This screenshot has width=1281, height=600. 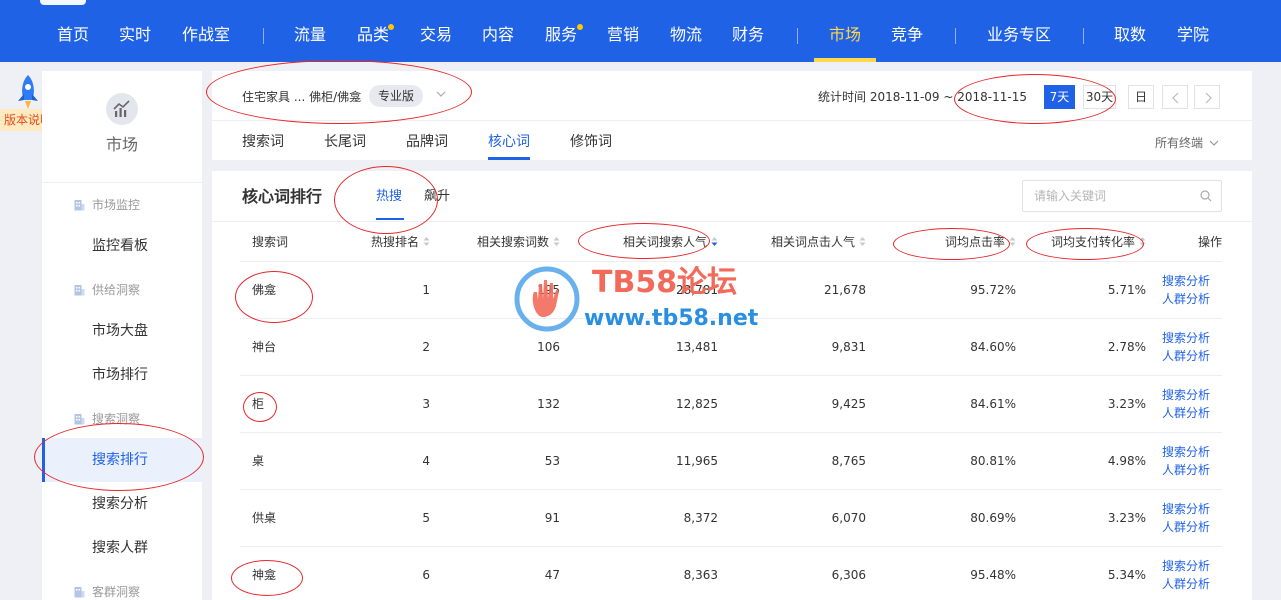 I want to click on cell-click-popularity: 8,765, so click(x=792, y=460).